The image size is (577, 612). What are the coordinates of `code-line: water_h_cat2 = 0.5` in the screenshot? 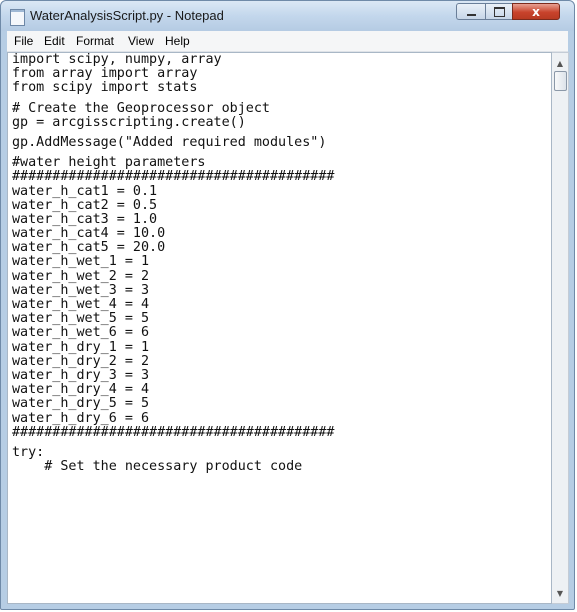 It's located at (85, 205).